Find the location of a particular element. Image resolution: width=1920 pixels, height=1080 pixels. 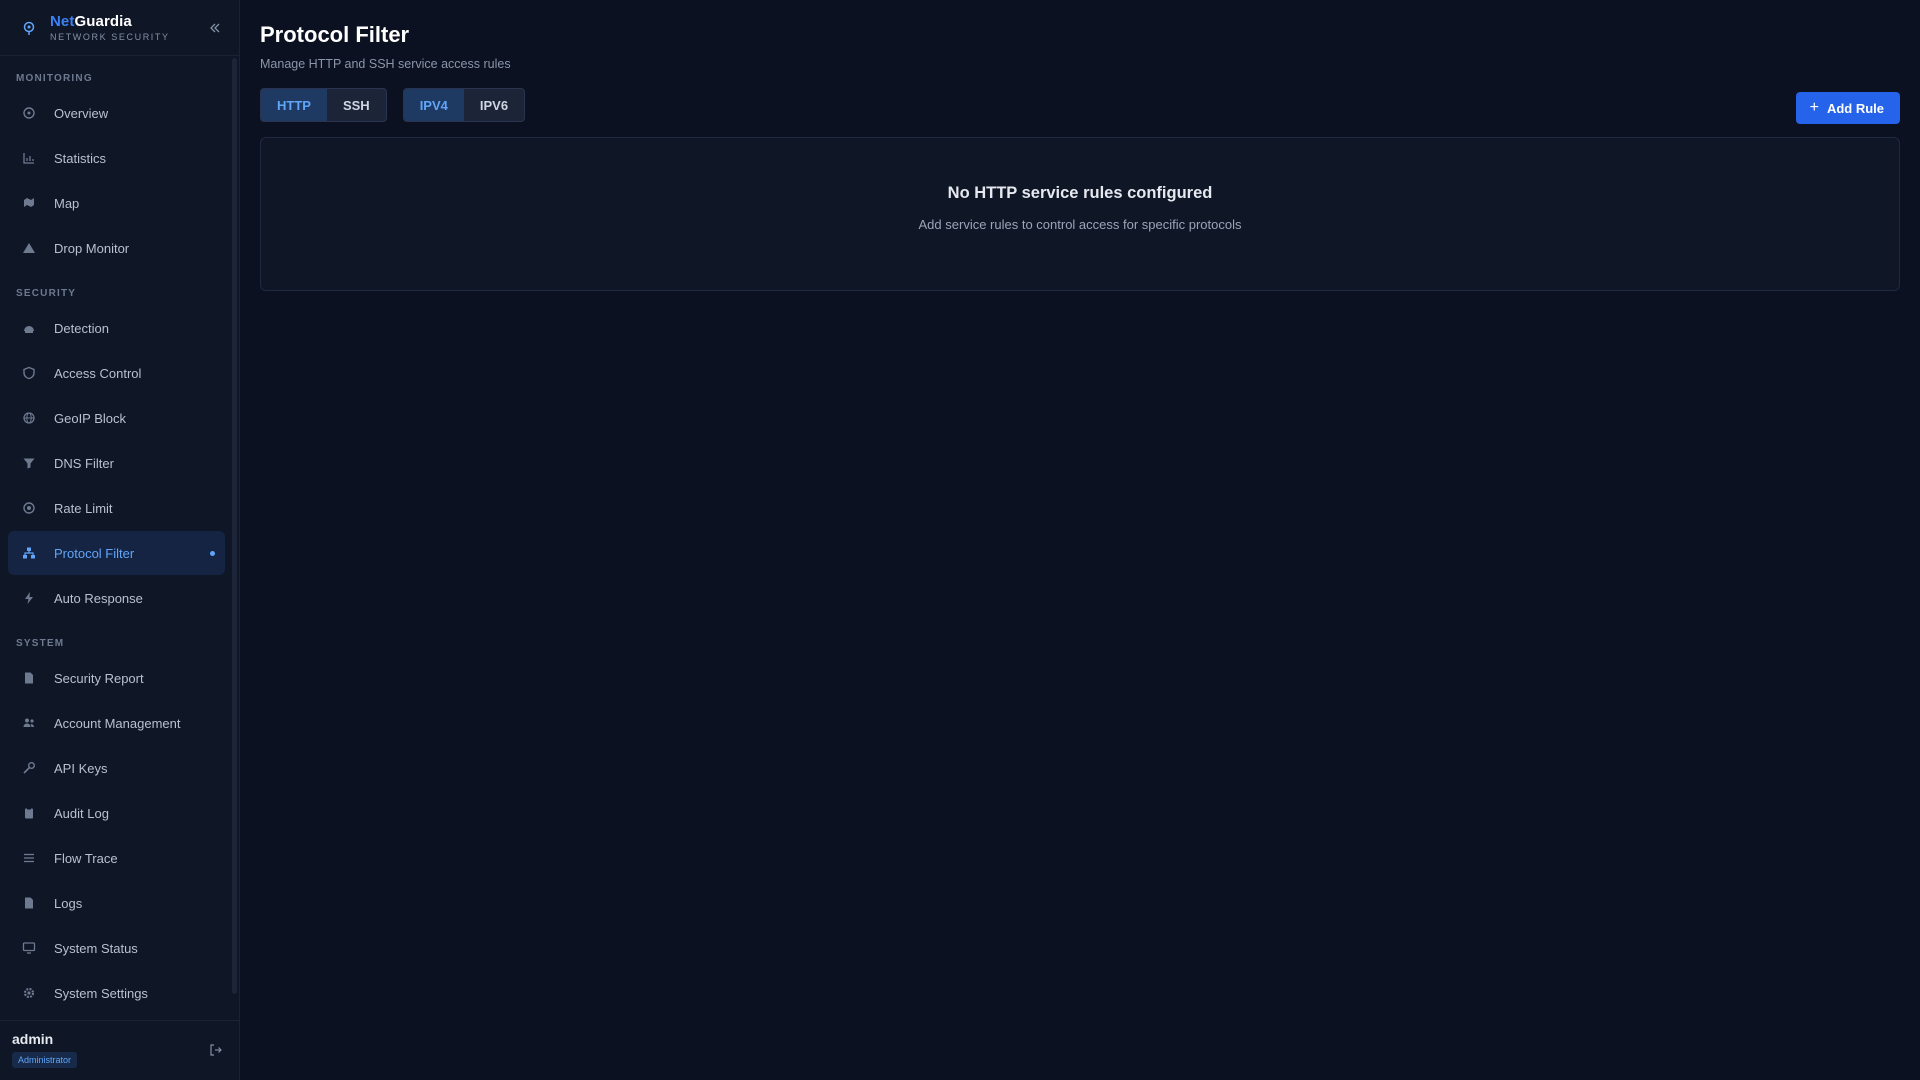

sidebar-item-security-report: Security Report is located at coordinates (116, 678).